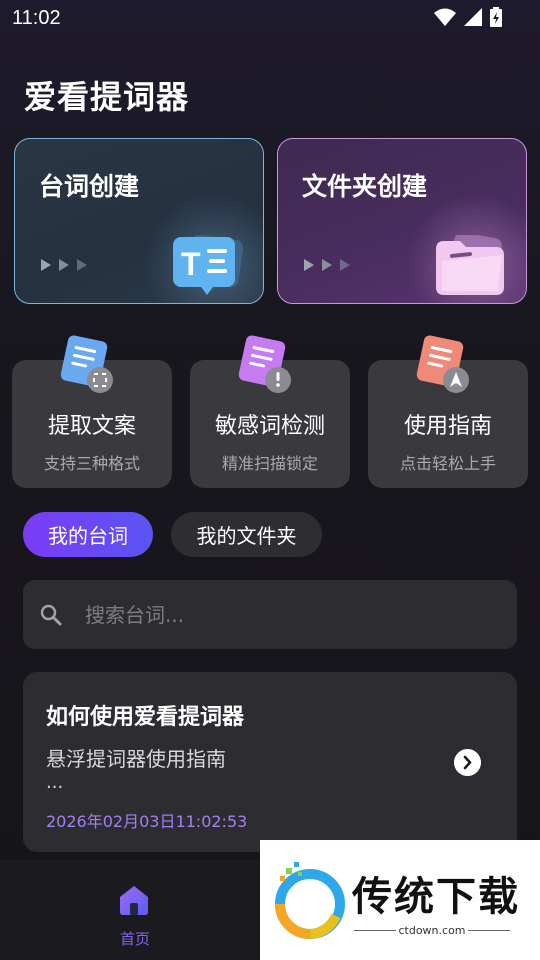 Image resolution: width=540 pixels, height=960 pixels. I want to click on watermark: 传统下载 ctdown.com, so click(400, 900).